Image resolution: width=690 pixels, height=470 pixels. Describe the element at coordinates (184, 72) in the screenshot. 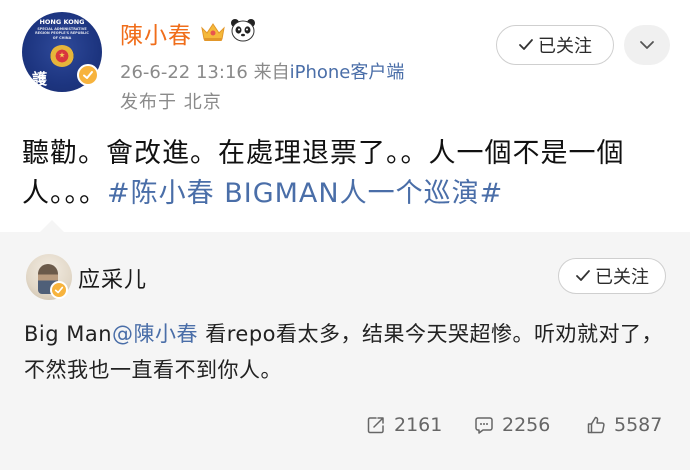

I see `post-timestamp: 26-6-22 13:16` at that location.